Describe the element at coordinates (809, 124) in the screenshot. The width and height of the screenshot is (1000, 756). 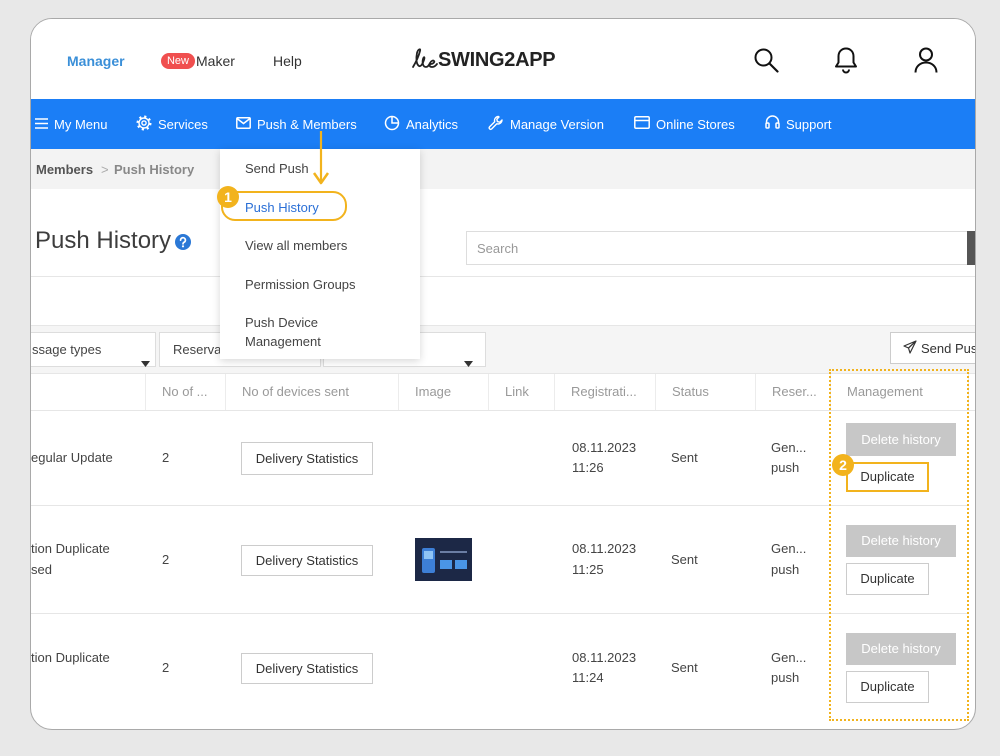
I see `nav-item-label: Support` at that location.